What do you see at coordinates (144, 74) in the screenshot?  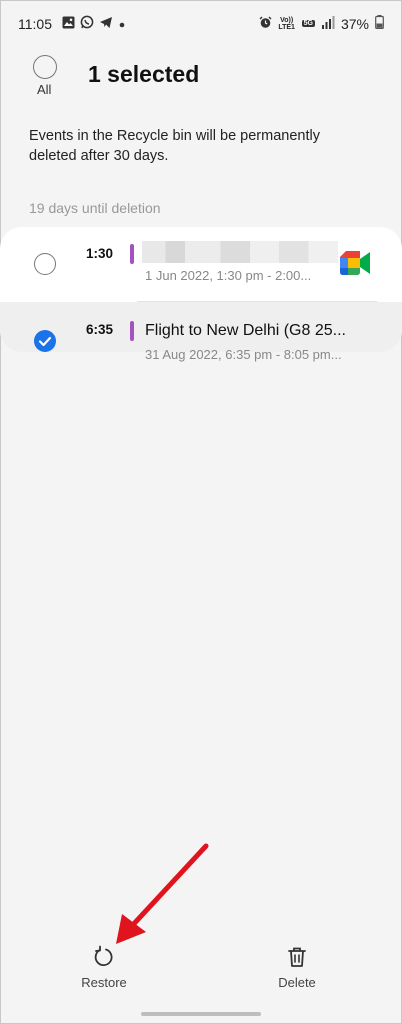 I see `page-title: 1 selected` at bounding box center [144, 74].